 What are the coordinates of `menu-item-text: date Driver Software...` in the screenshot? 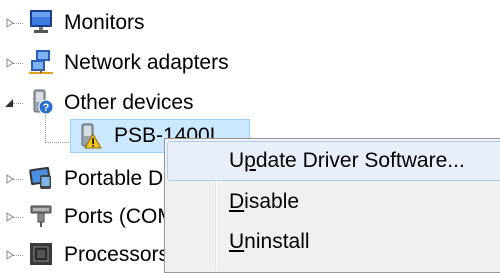 It's located at (360, 160).